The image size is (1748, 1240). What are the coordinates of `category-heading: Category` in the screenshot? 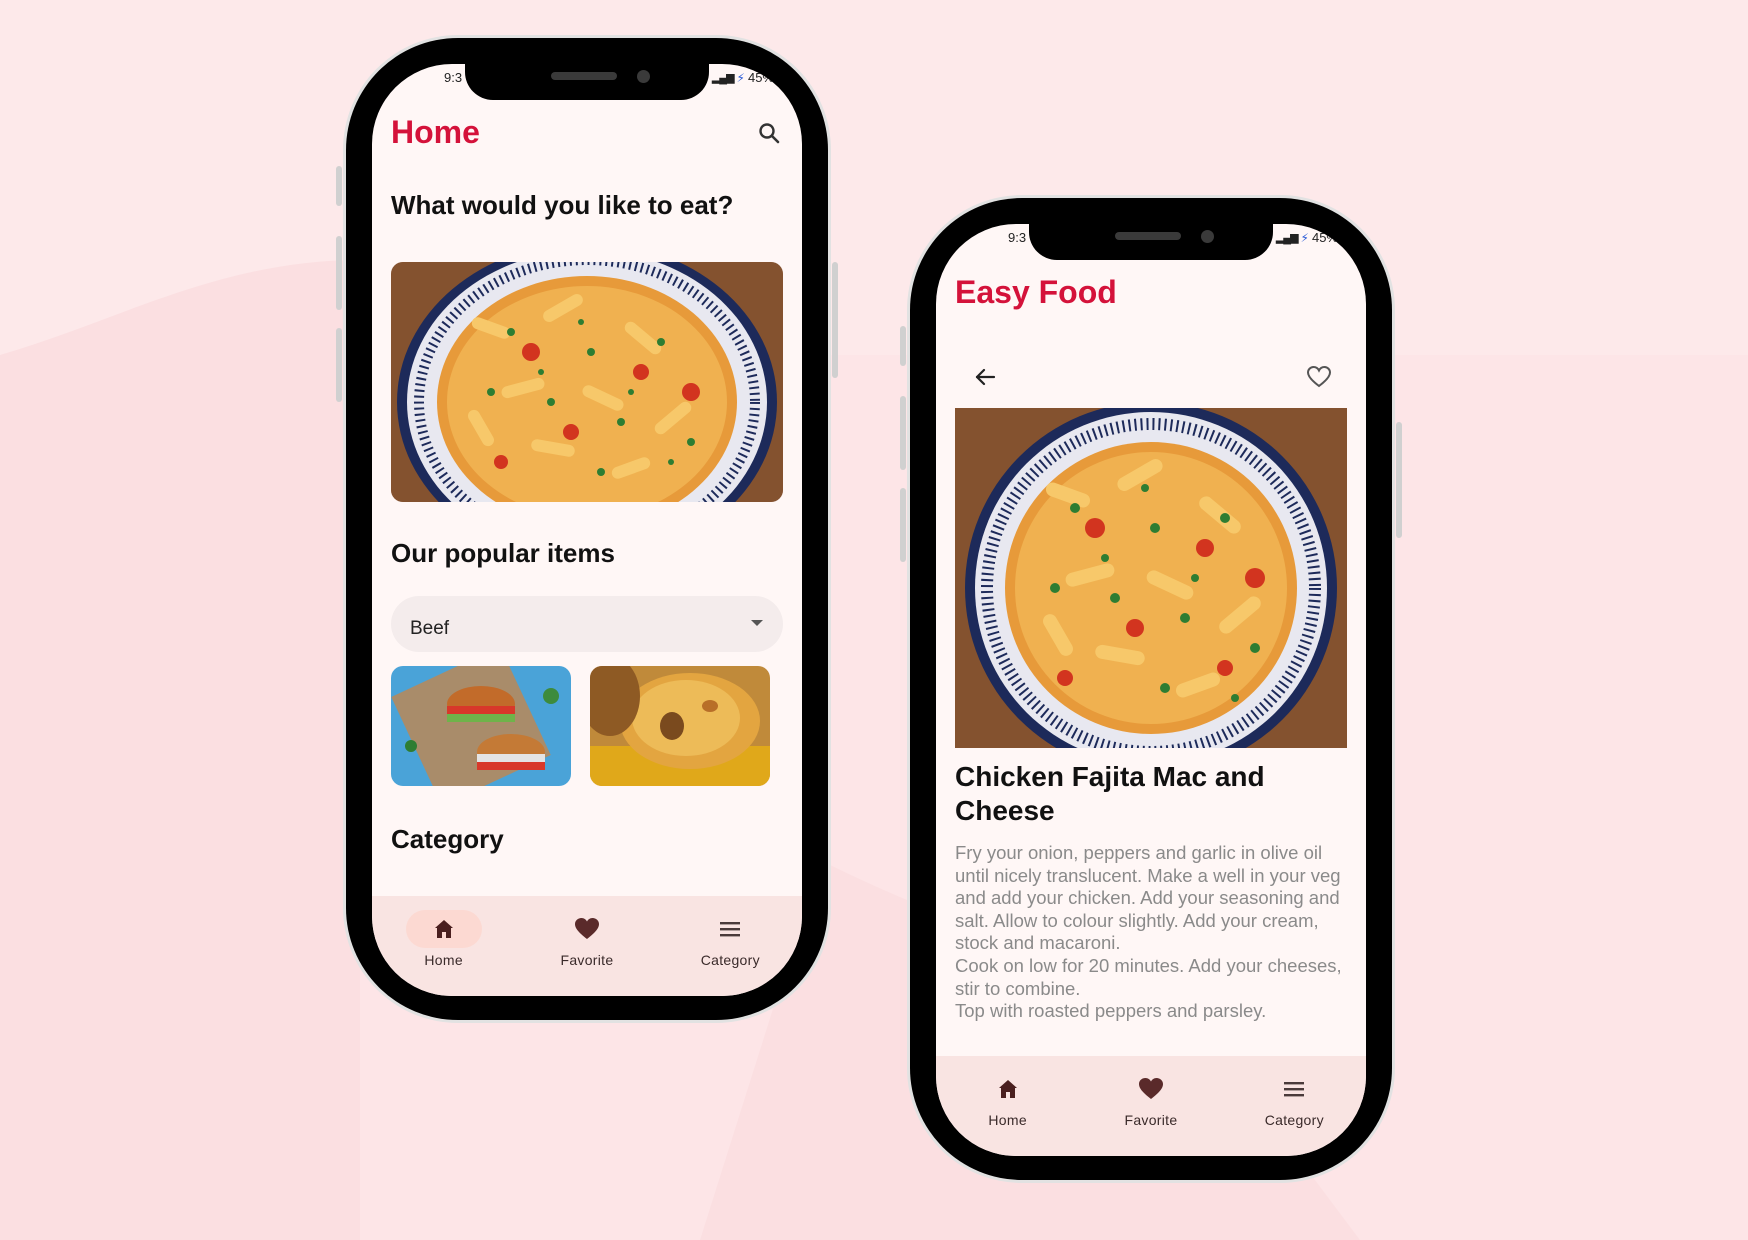 It's located at (447, 839).